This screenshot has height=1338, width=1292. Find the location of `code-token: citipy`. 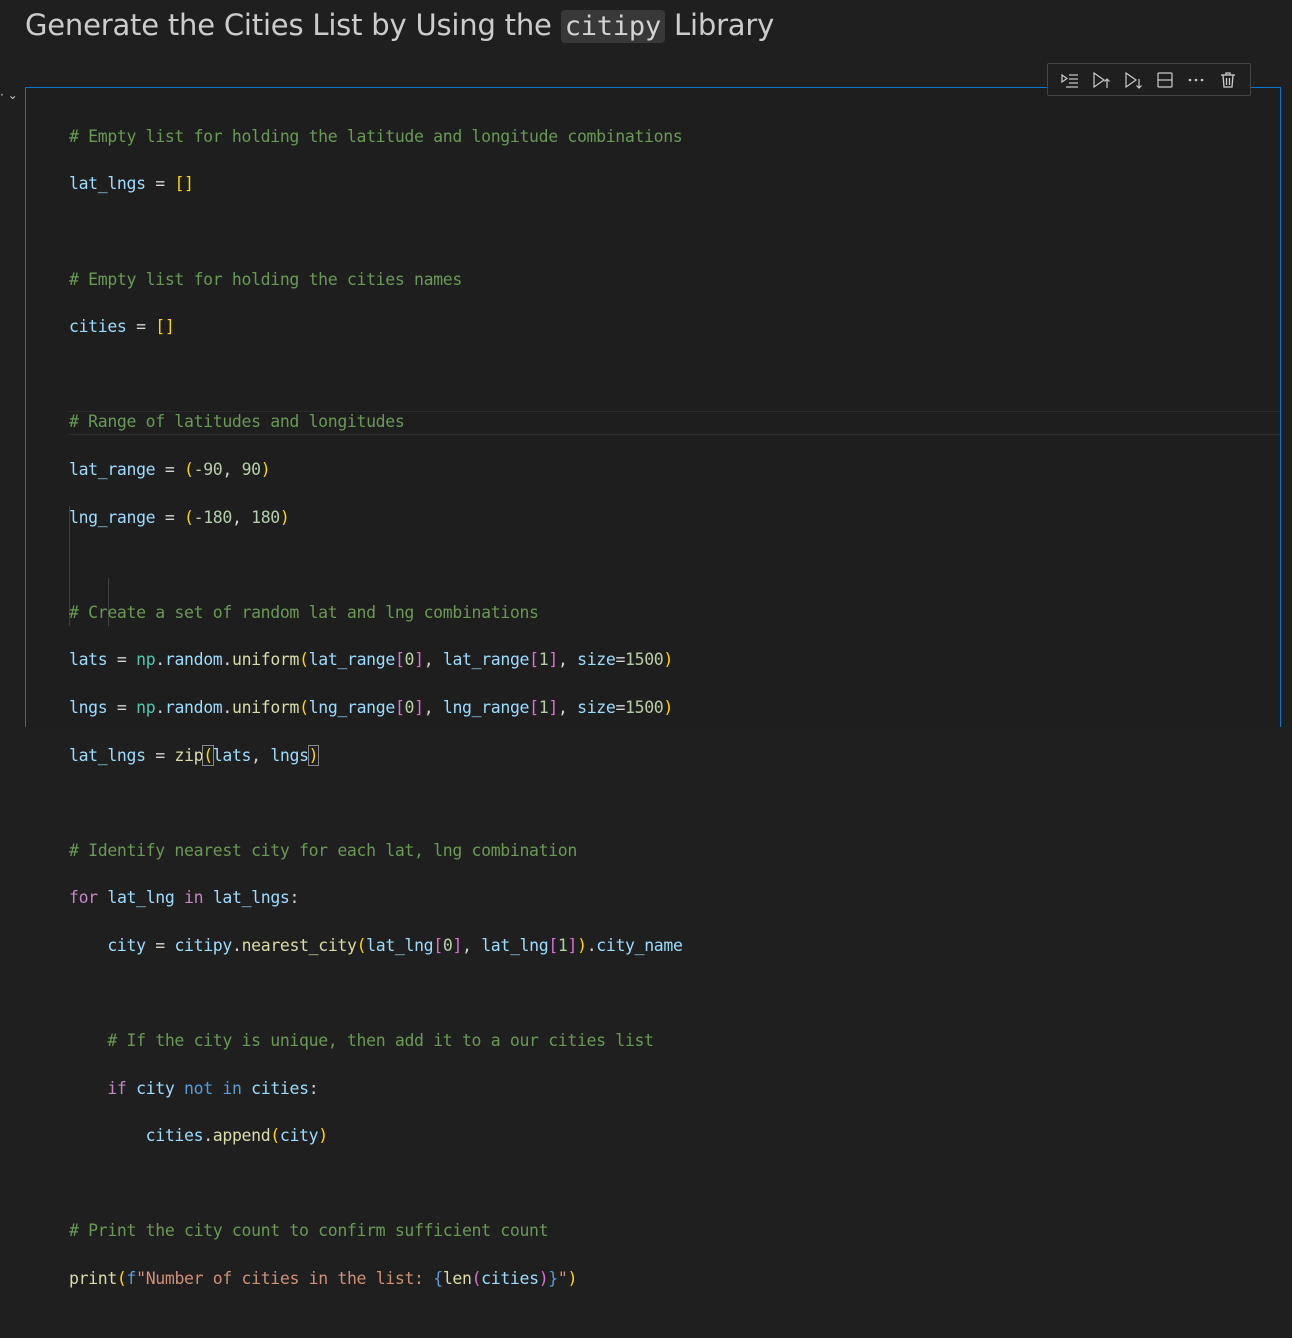

code-token: citipy is located at coordinates (203, 945).